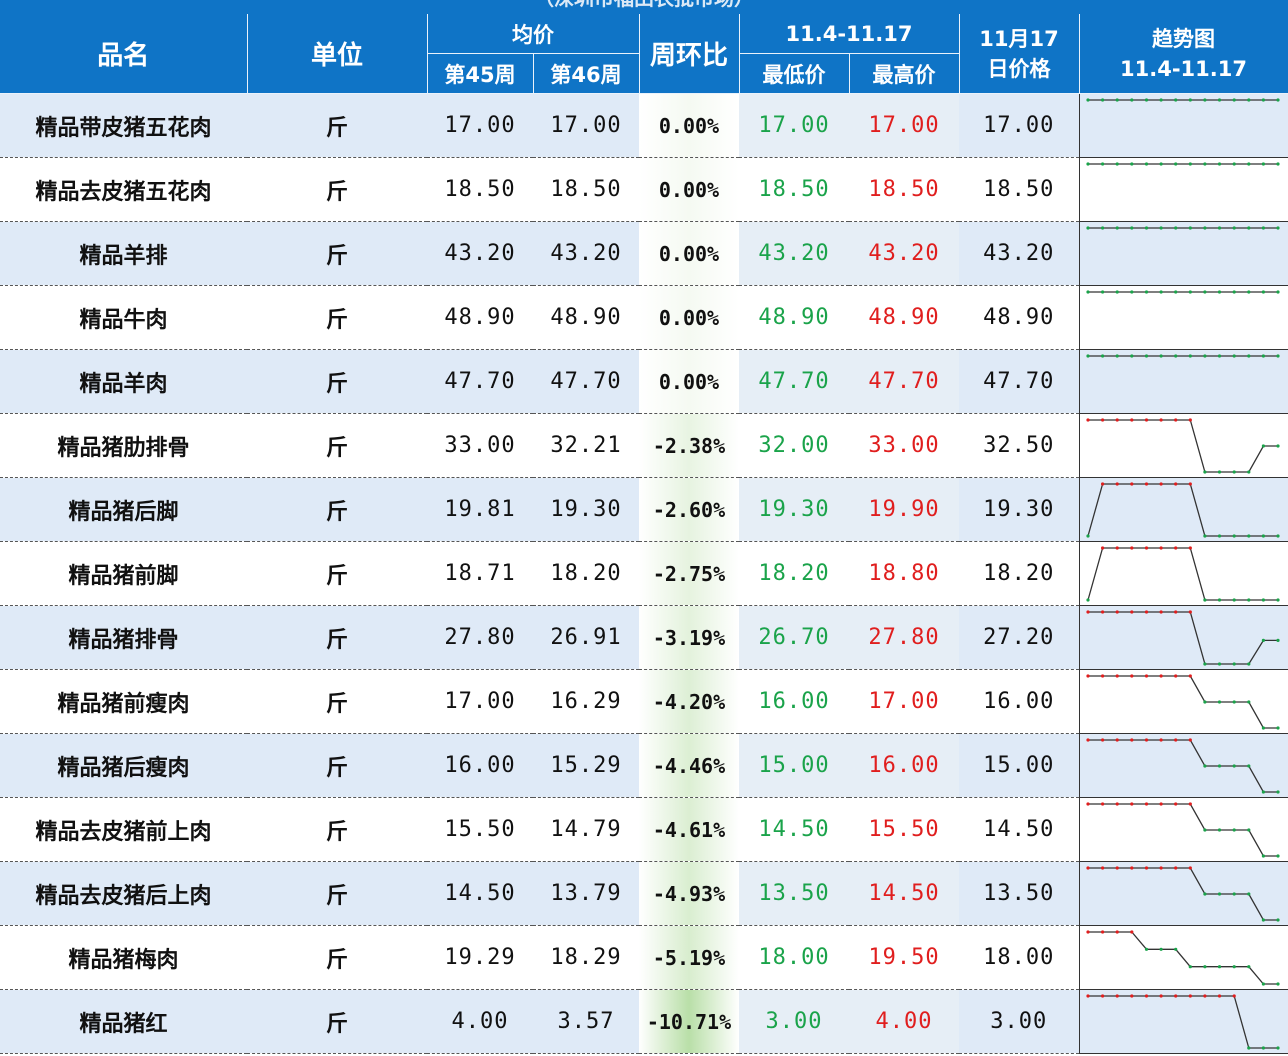 The width and height of the screenshot is (1288, 1056). Describe the element at coordinates (689, 253) in the screenshot. I see `wow-change: 0.00%` at that location.